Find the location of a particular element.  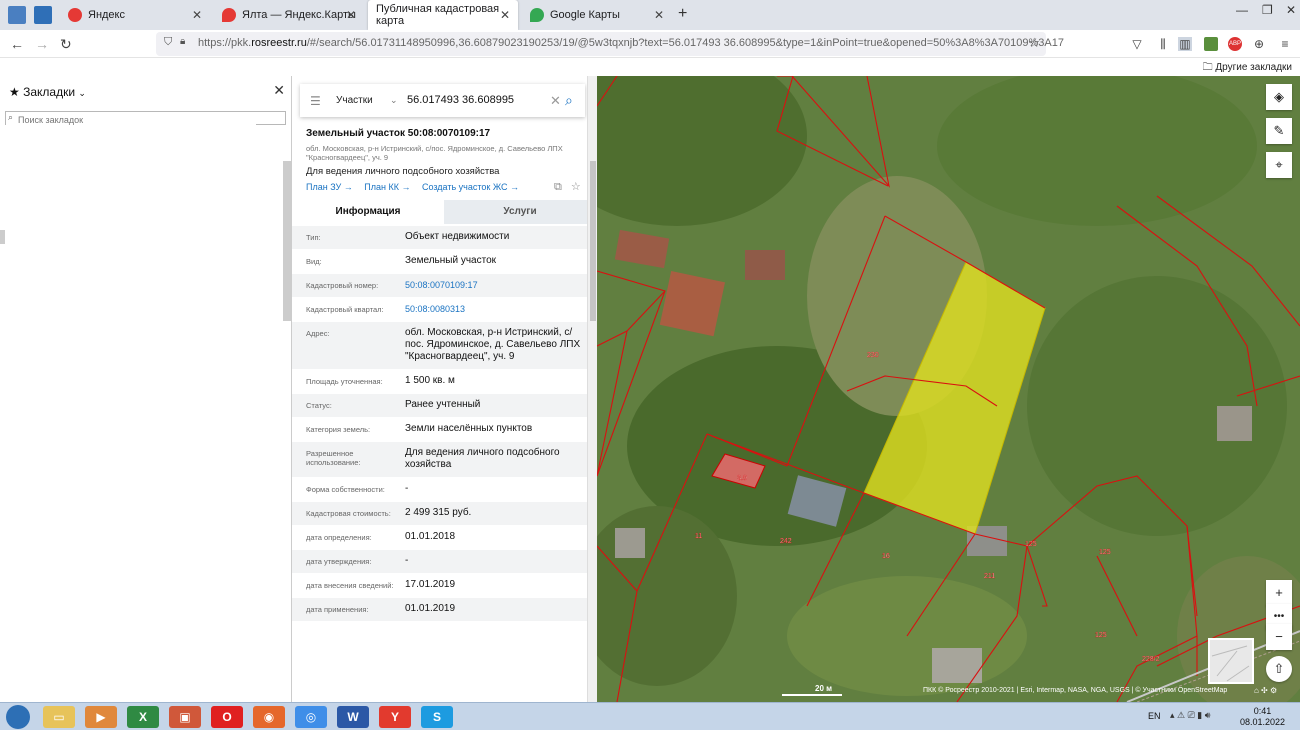

property-value: 1 500 кв. м is located at coordinates (430, 380).